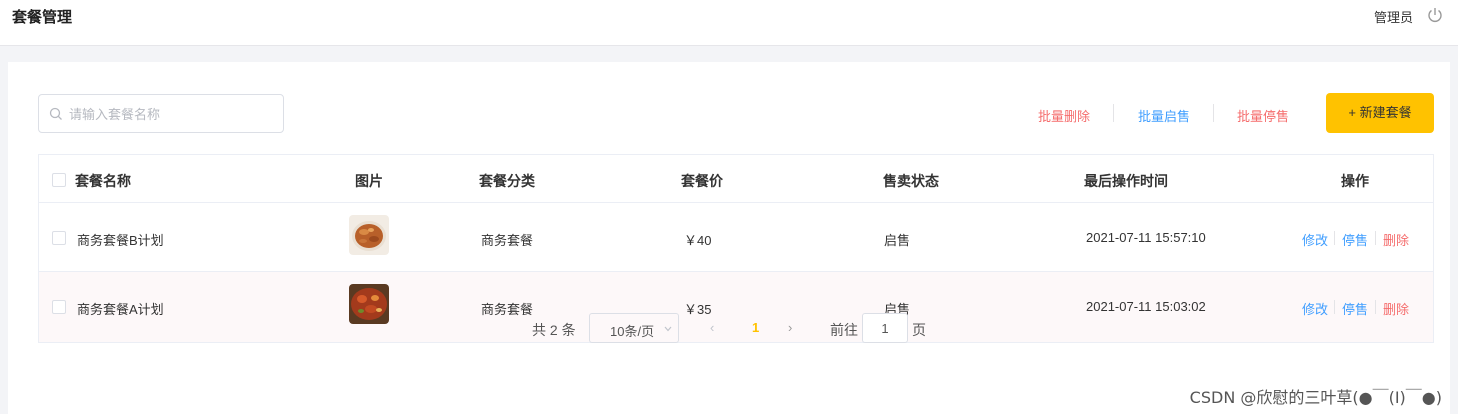 This screenshot has width=1458, height=414. Describe the element at coordinates (702, 181) in the screenshot. I see `column-header: 套餐价` at that location.